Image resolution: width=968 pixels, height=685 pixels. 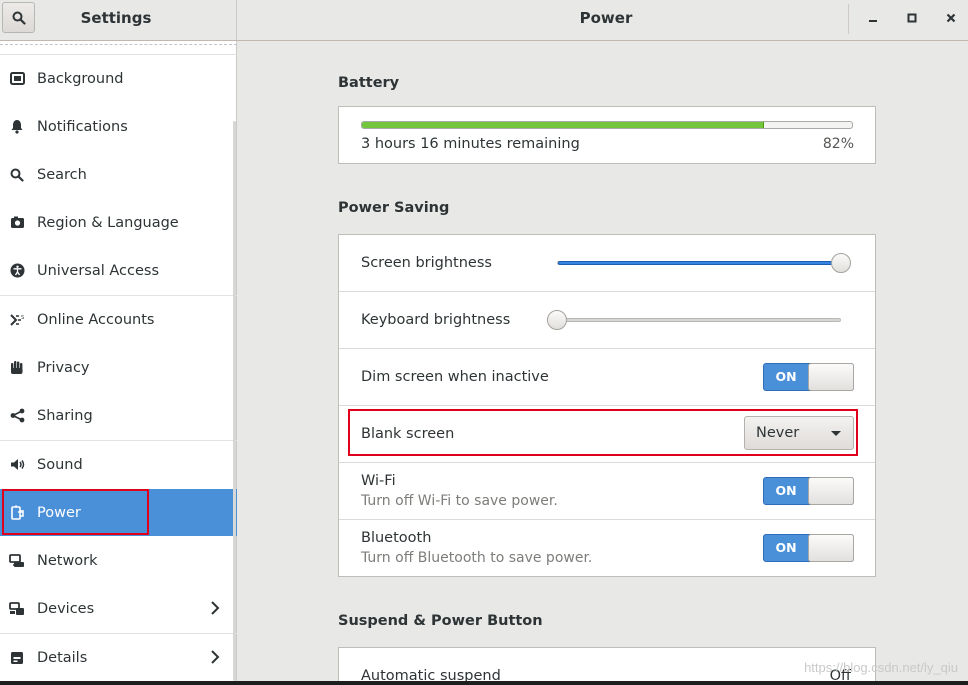 I want to click on keyboard-brightness-row: Keyboard brightness, so click(x=607, y=320).